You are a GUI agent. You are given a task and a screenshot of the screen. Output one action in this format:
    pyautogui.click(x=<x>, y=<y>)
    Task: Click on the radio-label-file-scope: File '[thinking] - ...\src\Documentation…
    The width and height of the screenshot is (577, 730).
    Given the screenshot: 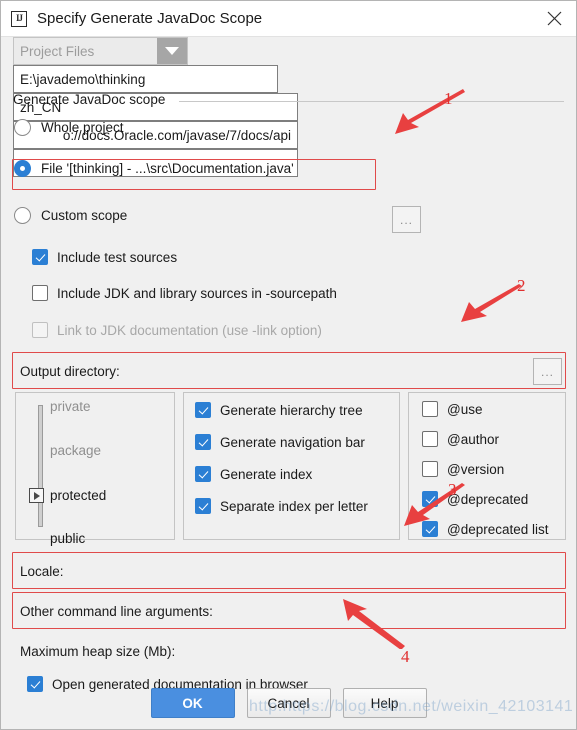 What is the action you would take?
    pyautogui.click(x=167, y=168)
    